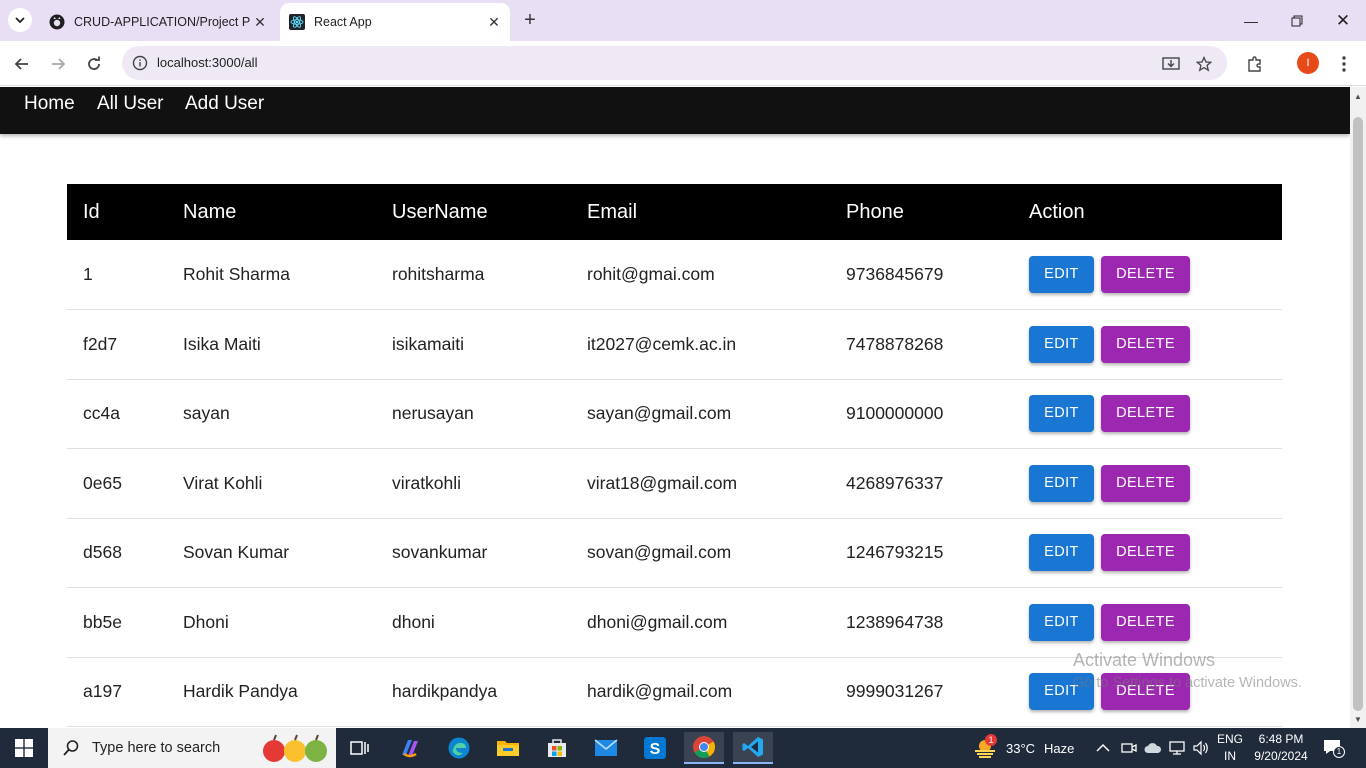 The width and height of the screenshot is (1366, 768). What do you see at coordinates (410, 748) in the screenshot?
I see `copilot-button` at bounding box center [410, 748].